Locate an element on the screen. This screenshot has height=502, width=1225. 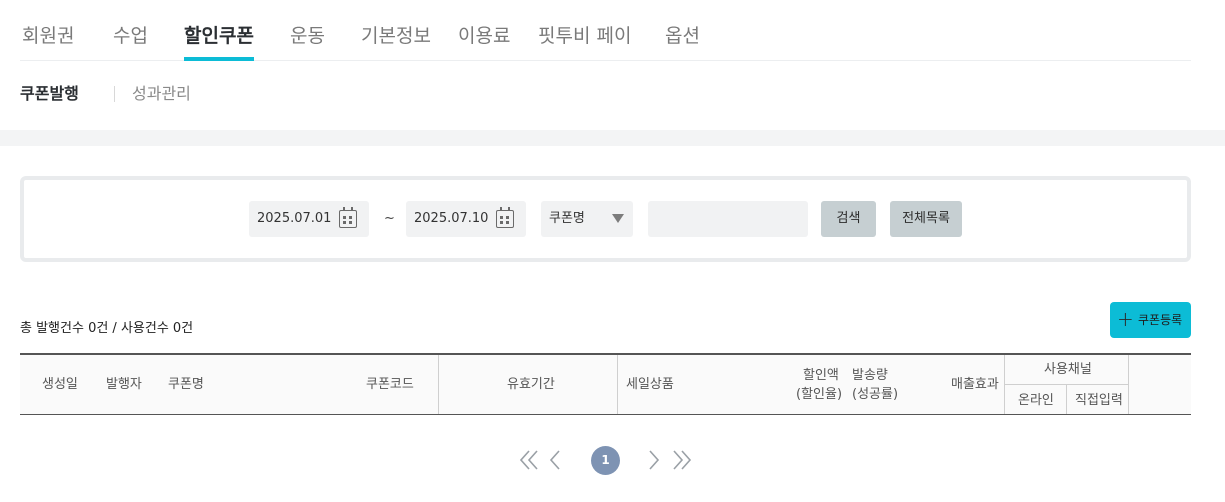
header-discount-amount: 할인액 is located at coordinates (821, 376).